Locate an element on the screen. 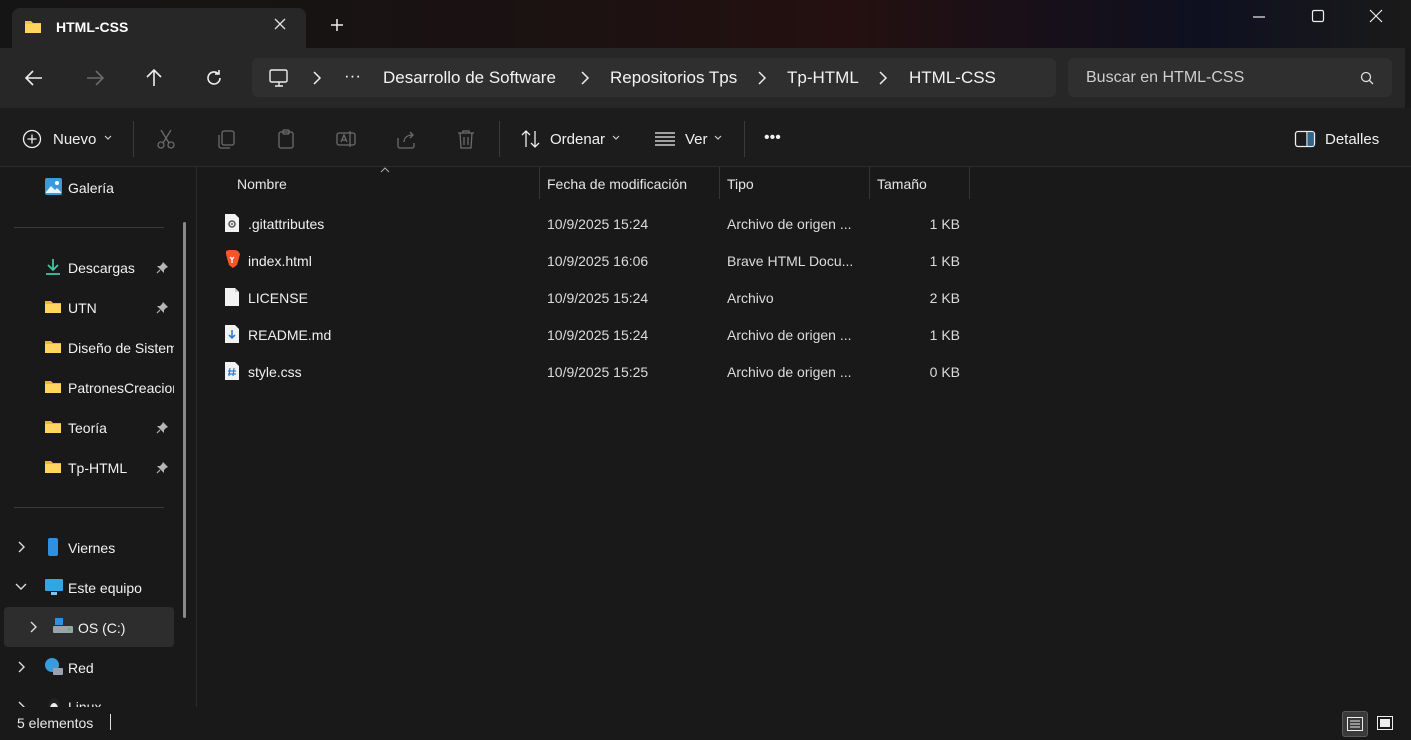 Image resolution: width=1411 pixels, height=740 pixels. css-file-icon is located at coordinates (232, 371).